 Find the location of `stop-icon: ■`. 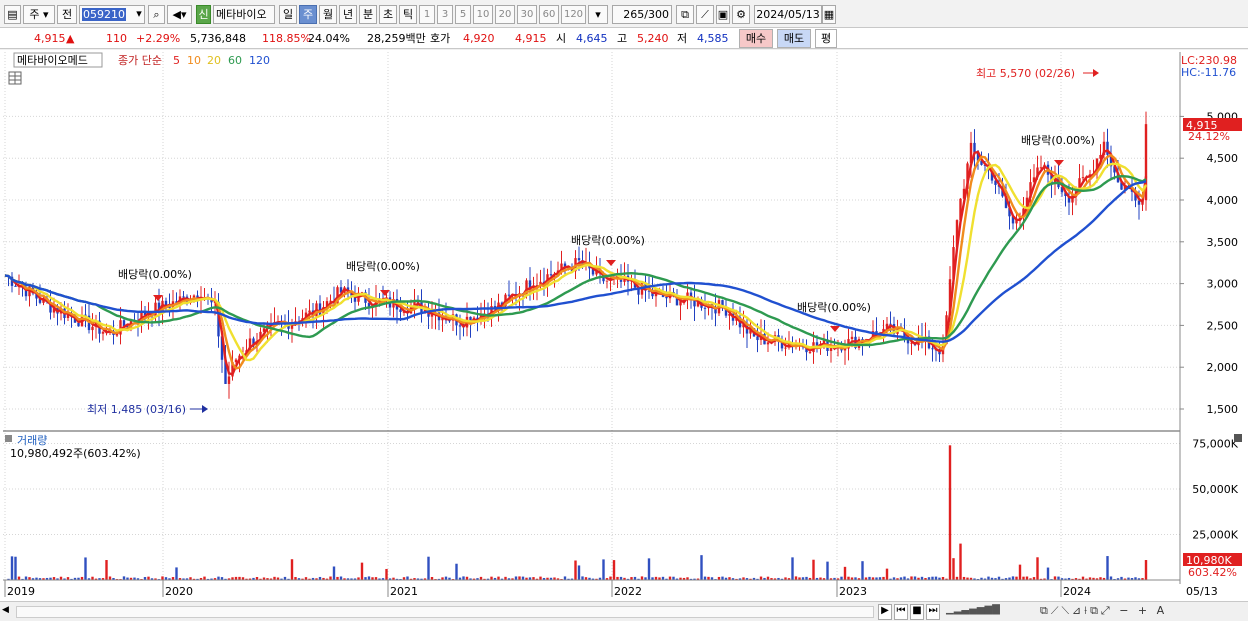

stop-icon: ■ is located at coordinates (917, 612).